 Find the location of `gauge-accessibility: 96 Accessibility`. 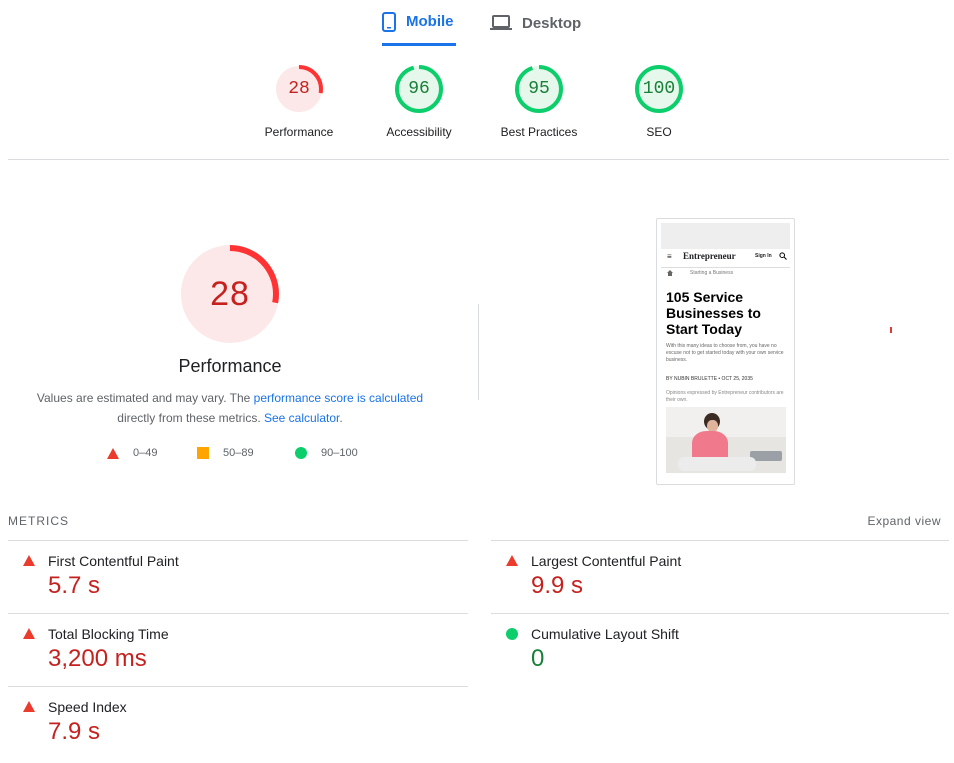

gauge-accessibility: 96 Accessibility is located at coordinates (419, 101).